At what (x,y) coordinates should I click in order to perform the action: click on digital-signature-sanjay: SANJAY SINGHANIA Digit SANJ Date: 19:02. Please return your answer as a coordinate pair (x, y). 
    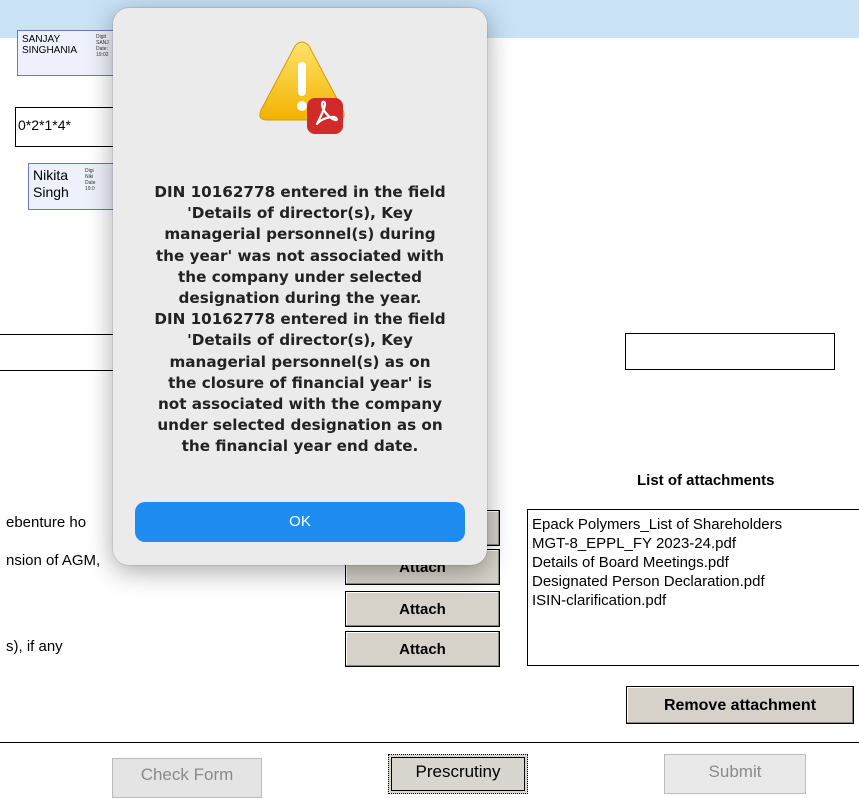
    Looking at the image, I should click on (67, 53).